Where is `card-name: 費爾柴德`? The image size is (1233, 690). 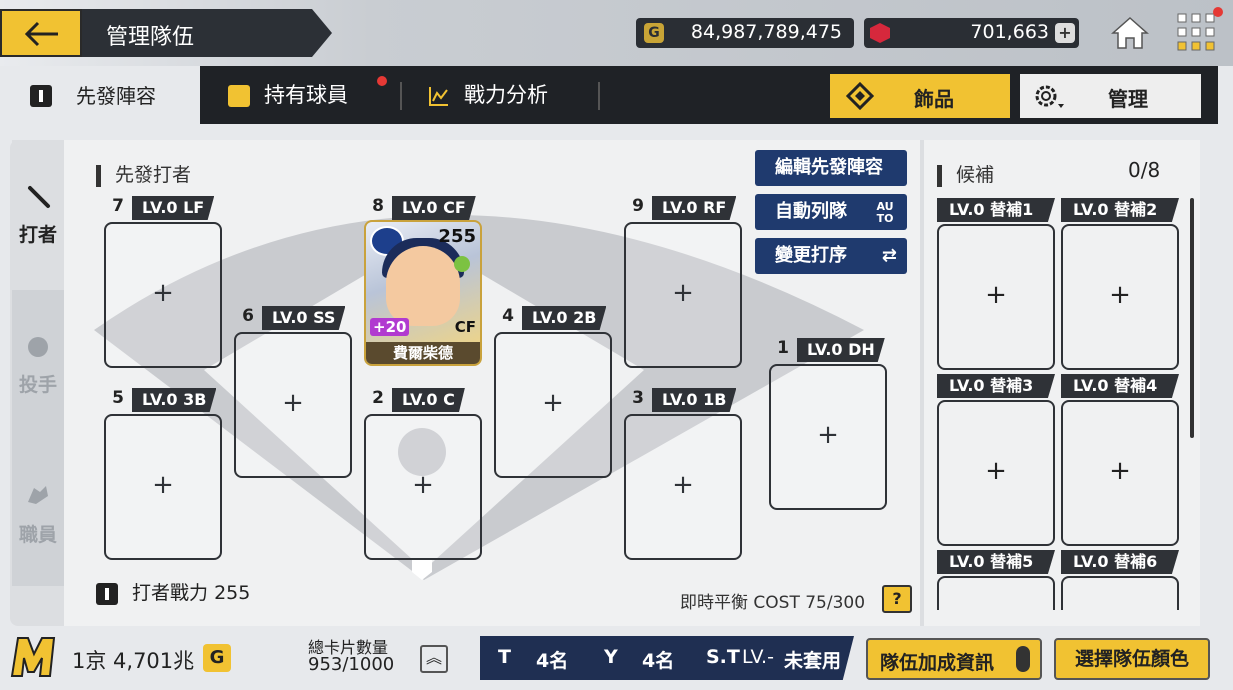
card-name: 費爾柴德 is located at coordinates (423, 353).